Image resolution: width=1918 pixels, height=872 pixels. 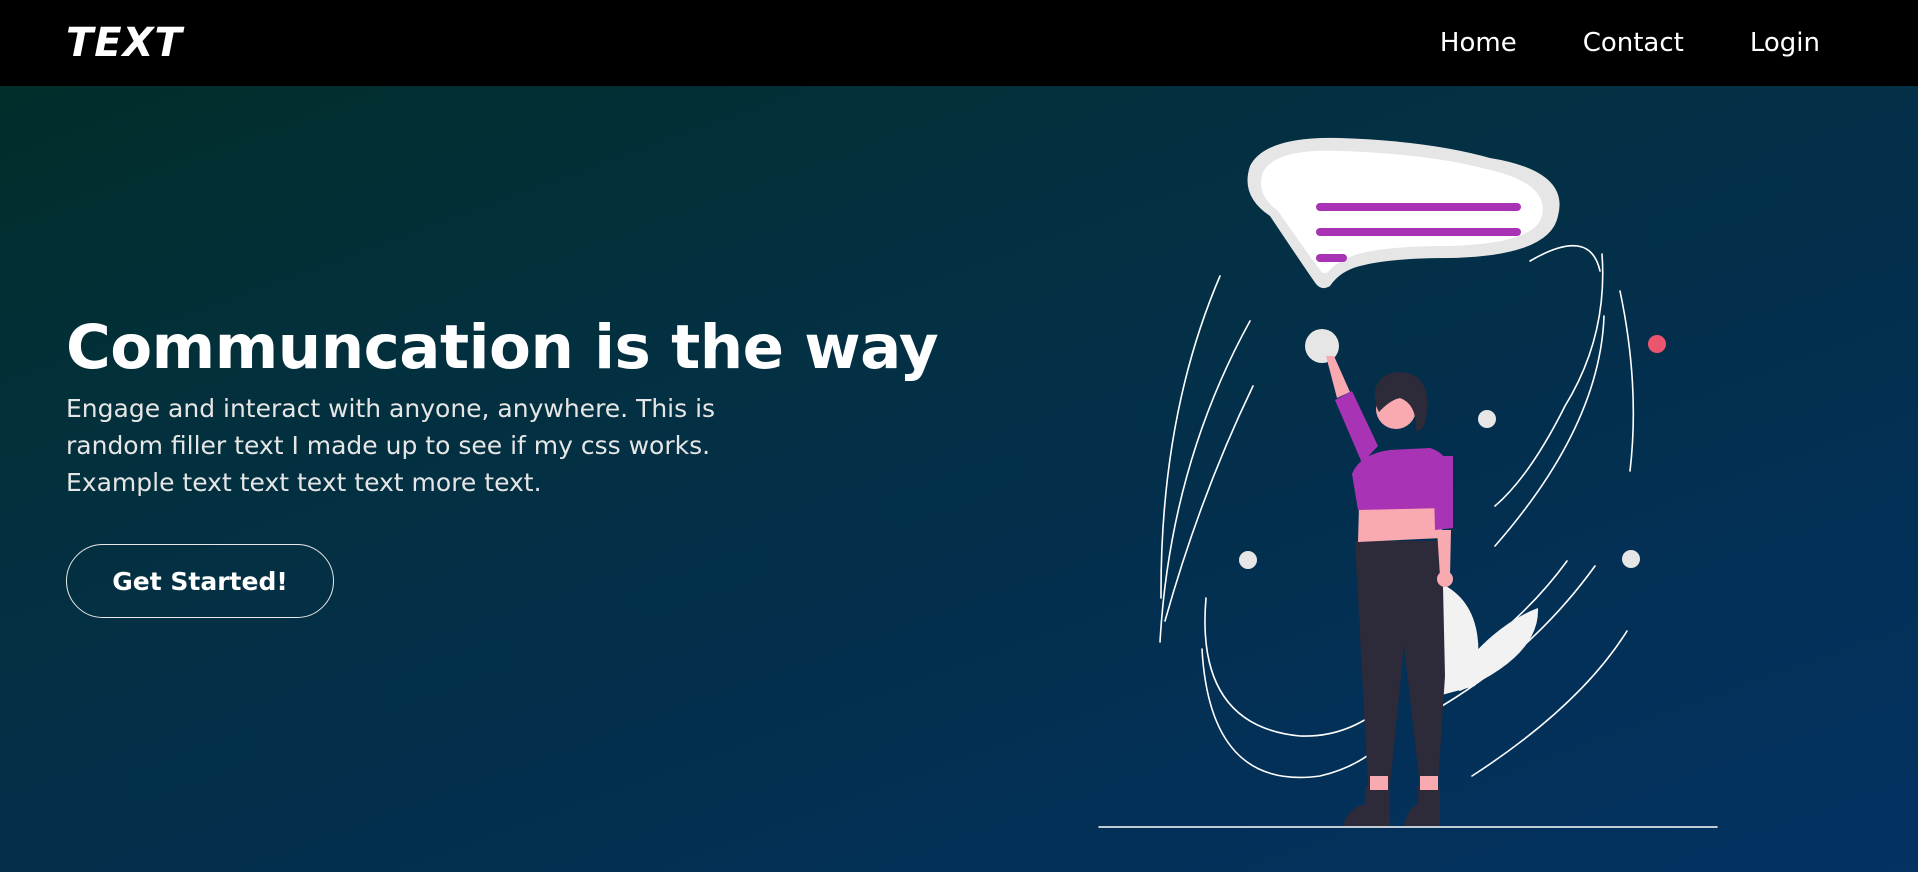 What do you see at coordinates (124, 43) in the screenshot?
I see `logo: TEXT` at bounding box center [124, 43].